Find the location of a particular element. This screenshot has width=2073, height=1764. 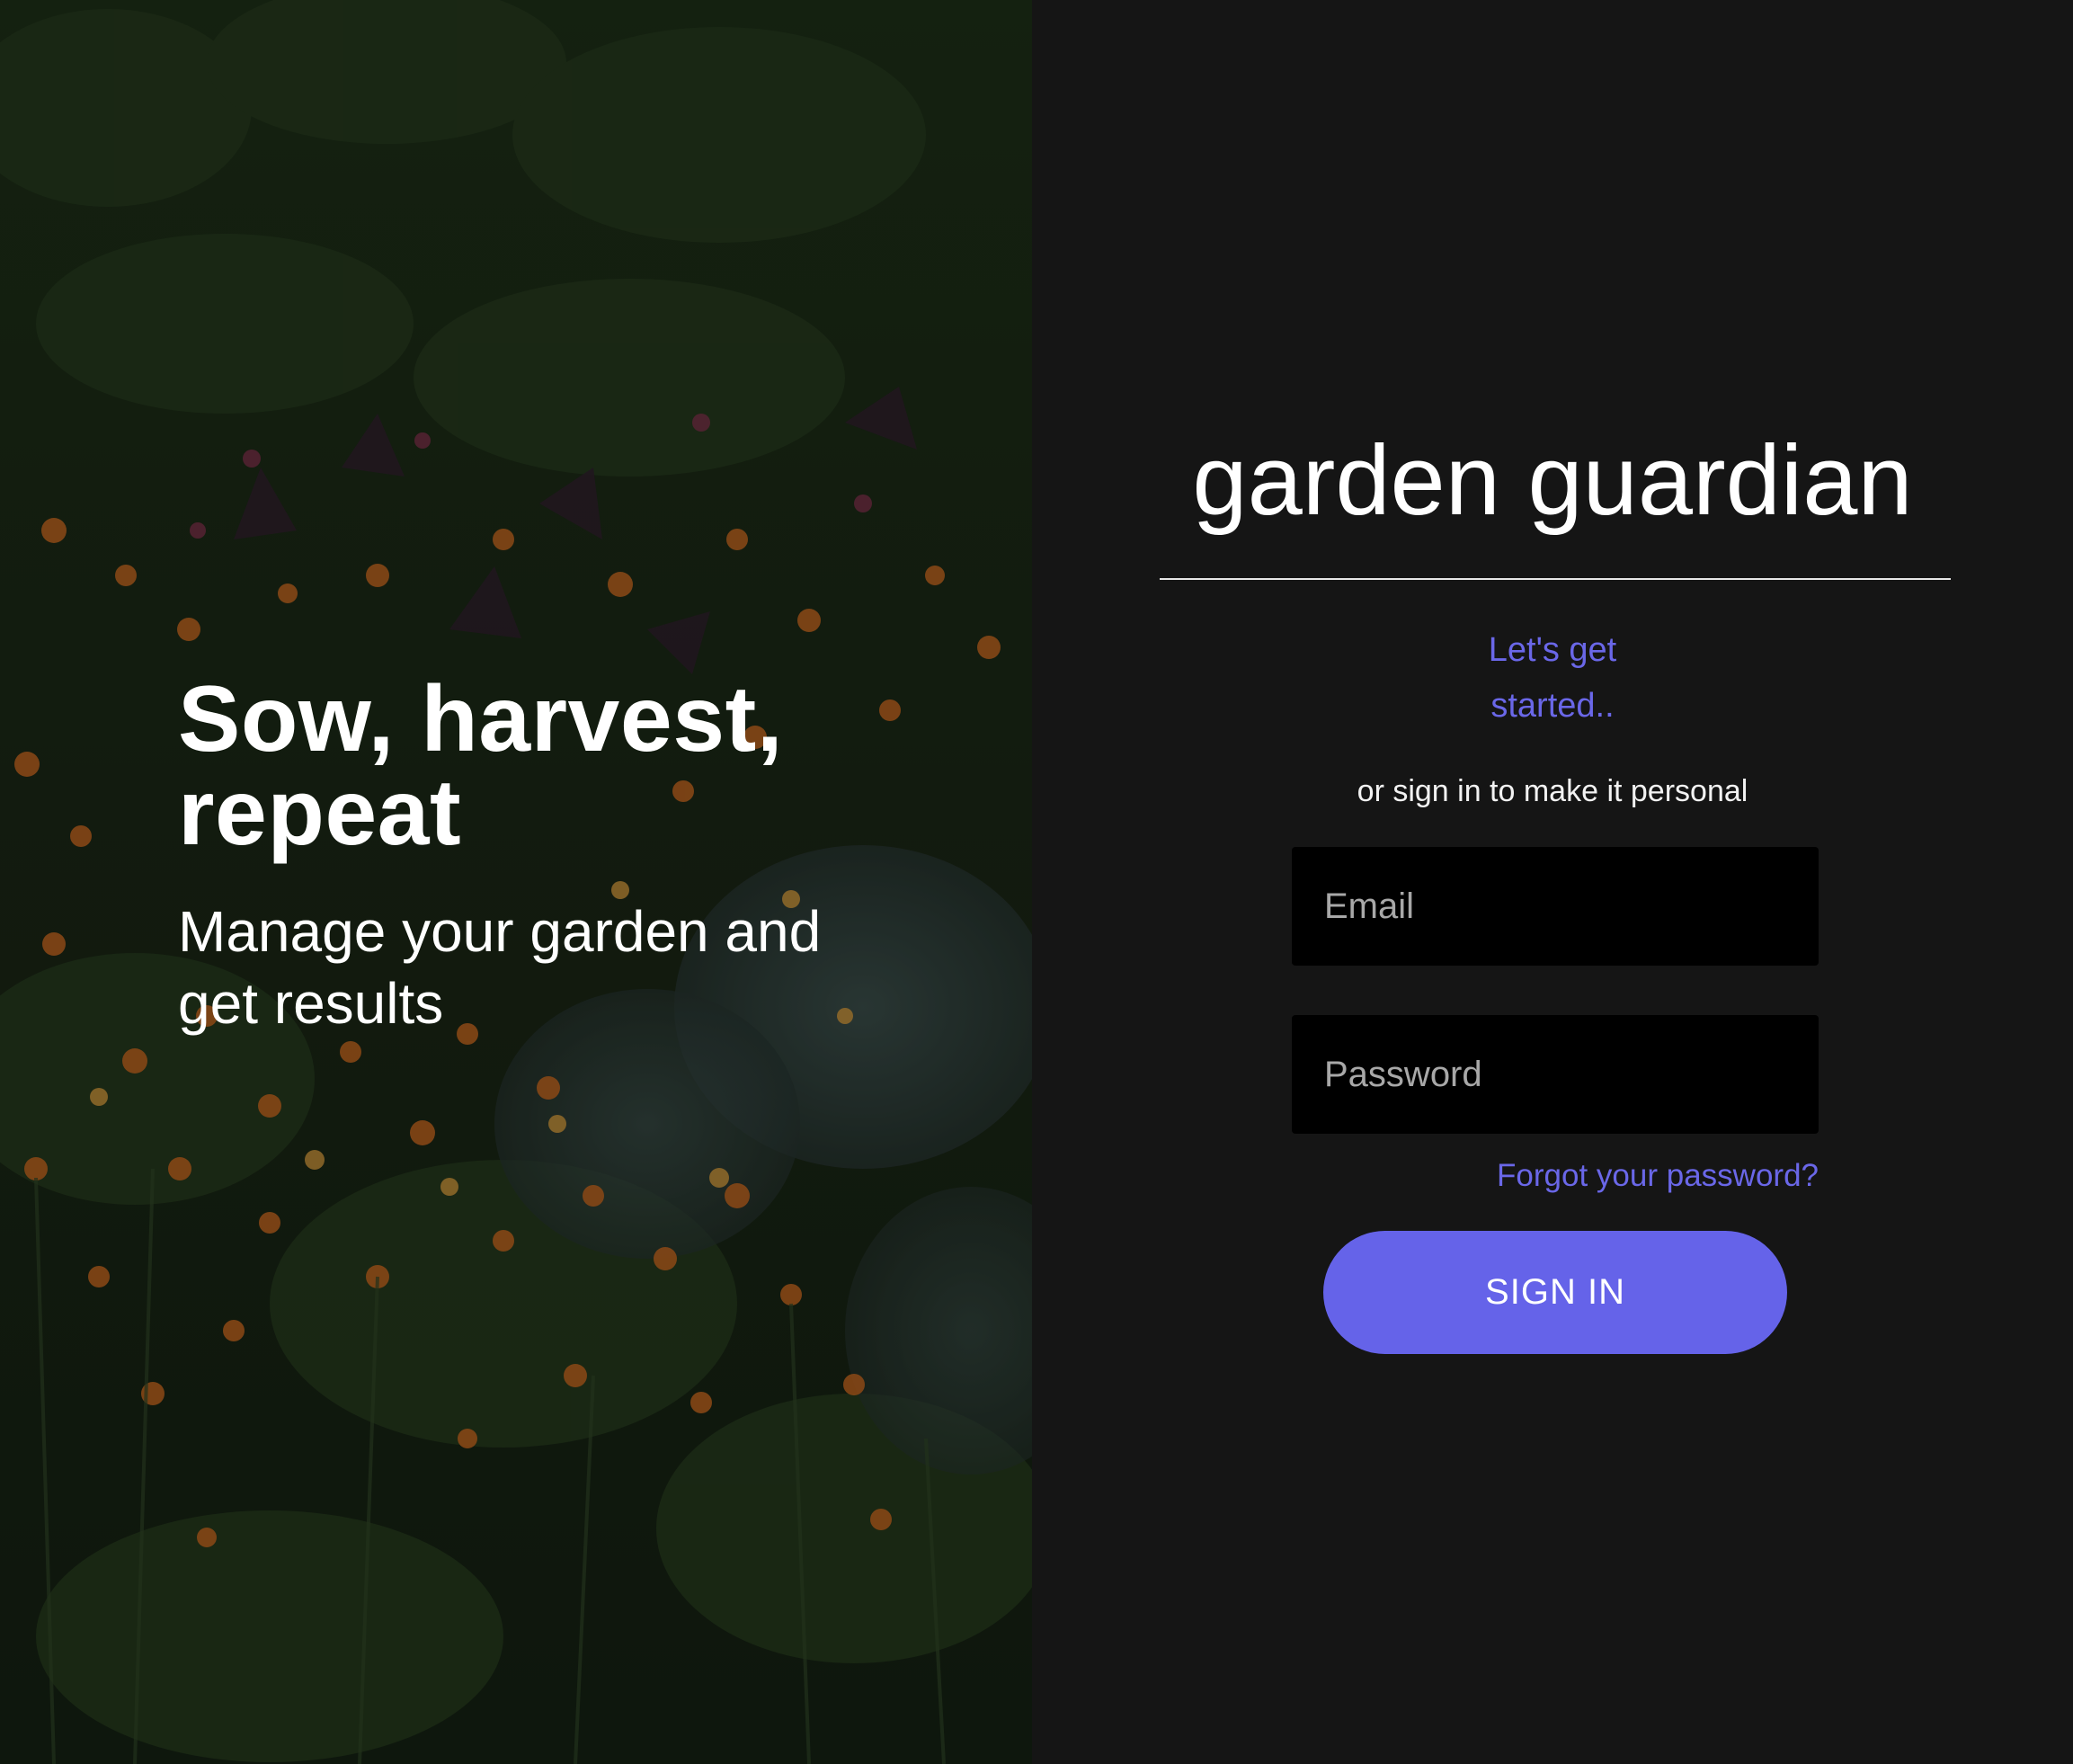

forgot-password-link: Forgot your password? is located at coordinates (1658, 1176).